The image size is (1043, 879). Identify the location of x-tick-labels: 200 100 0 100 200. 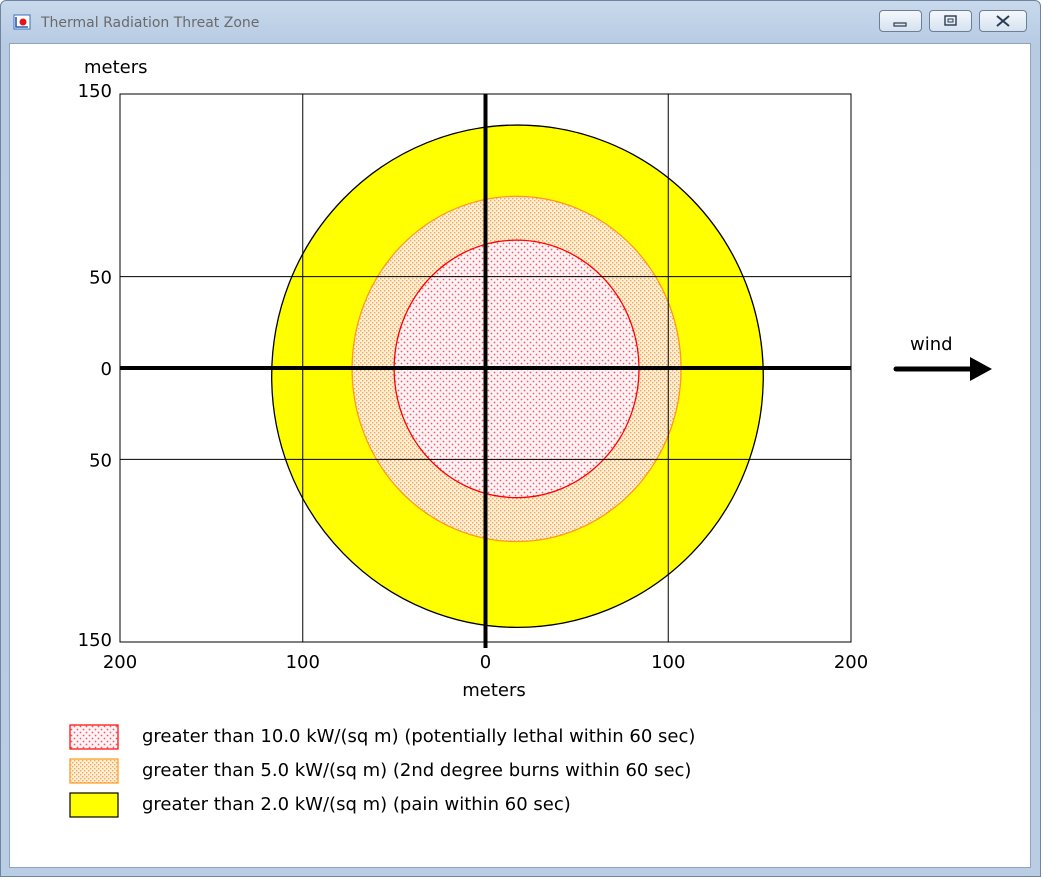
(485, 662).